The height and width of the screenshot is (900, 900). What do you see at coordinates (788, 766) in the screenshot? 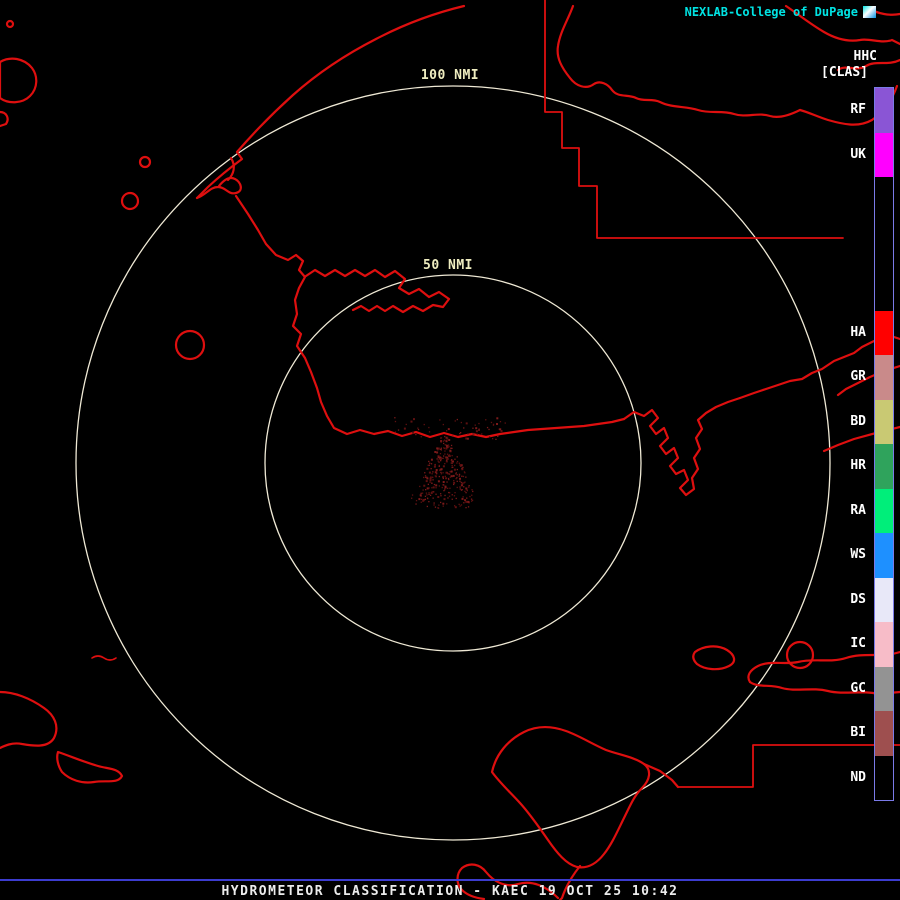
I see `border-stepped-bottom-right` at bounding box center [788, 766].